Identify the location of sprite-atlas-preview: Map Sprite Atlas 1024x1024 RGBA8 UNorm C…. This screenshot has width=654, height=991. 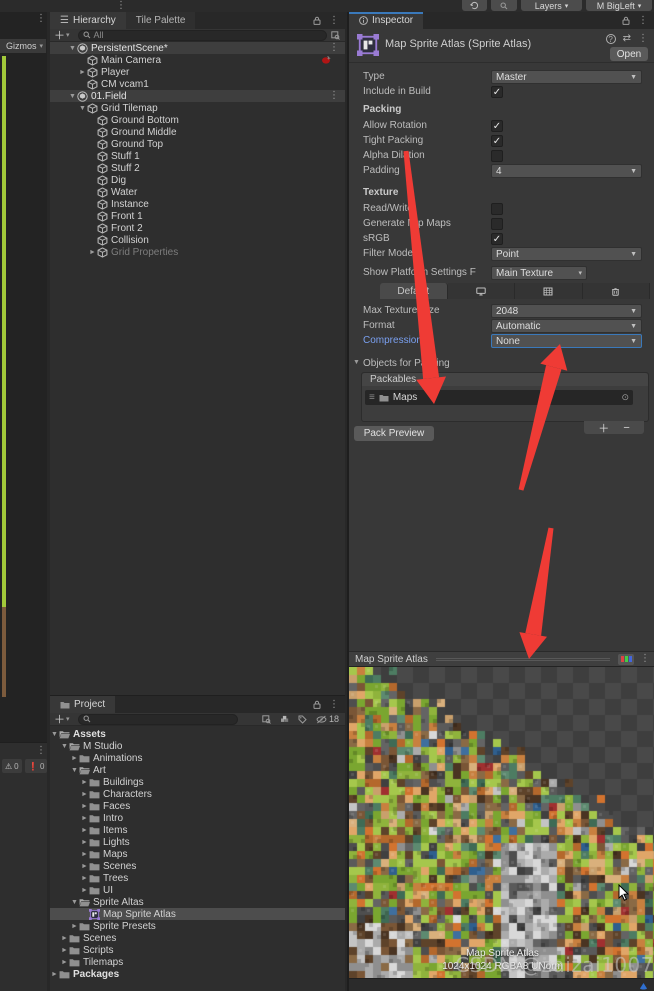
(501, 822).